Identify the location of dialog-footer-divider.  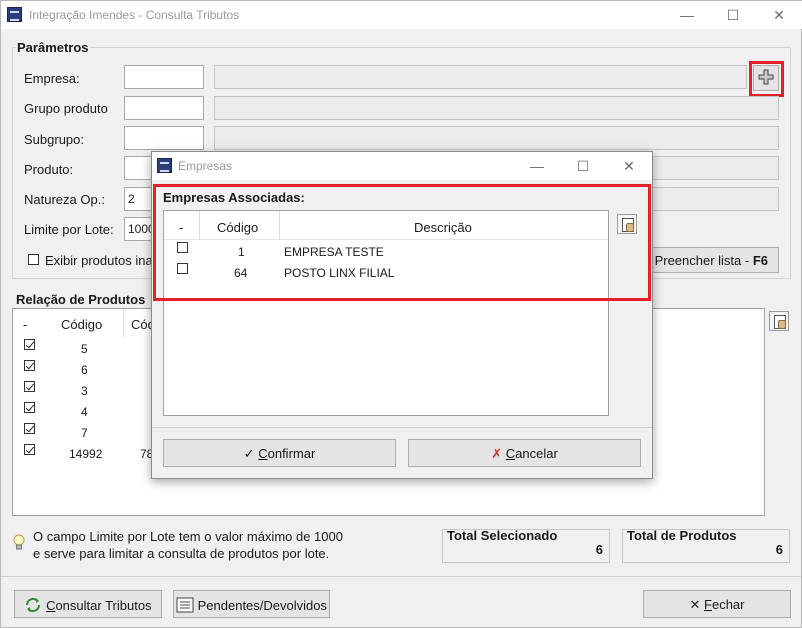
(402, 427).